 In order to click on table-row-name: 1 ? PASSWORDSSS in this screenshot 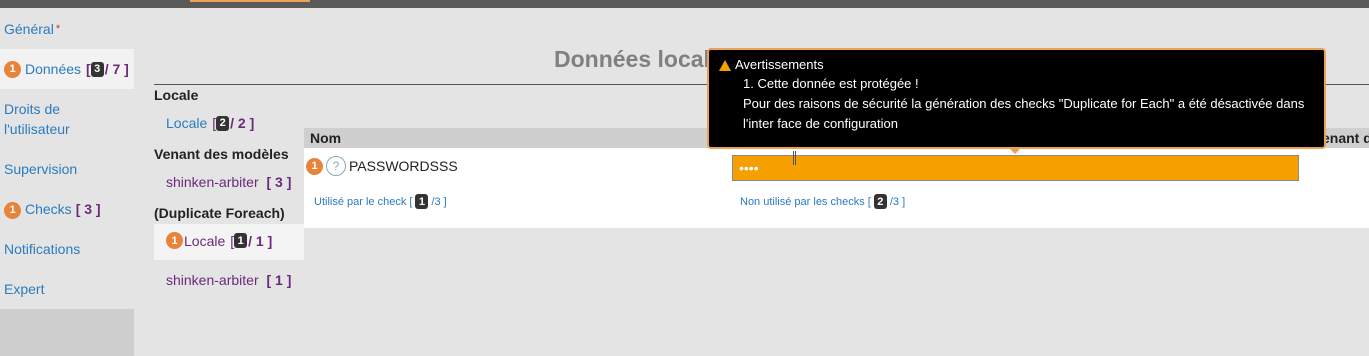, I will do `click(382, 166)`.